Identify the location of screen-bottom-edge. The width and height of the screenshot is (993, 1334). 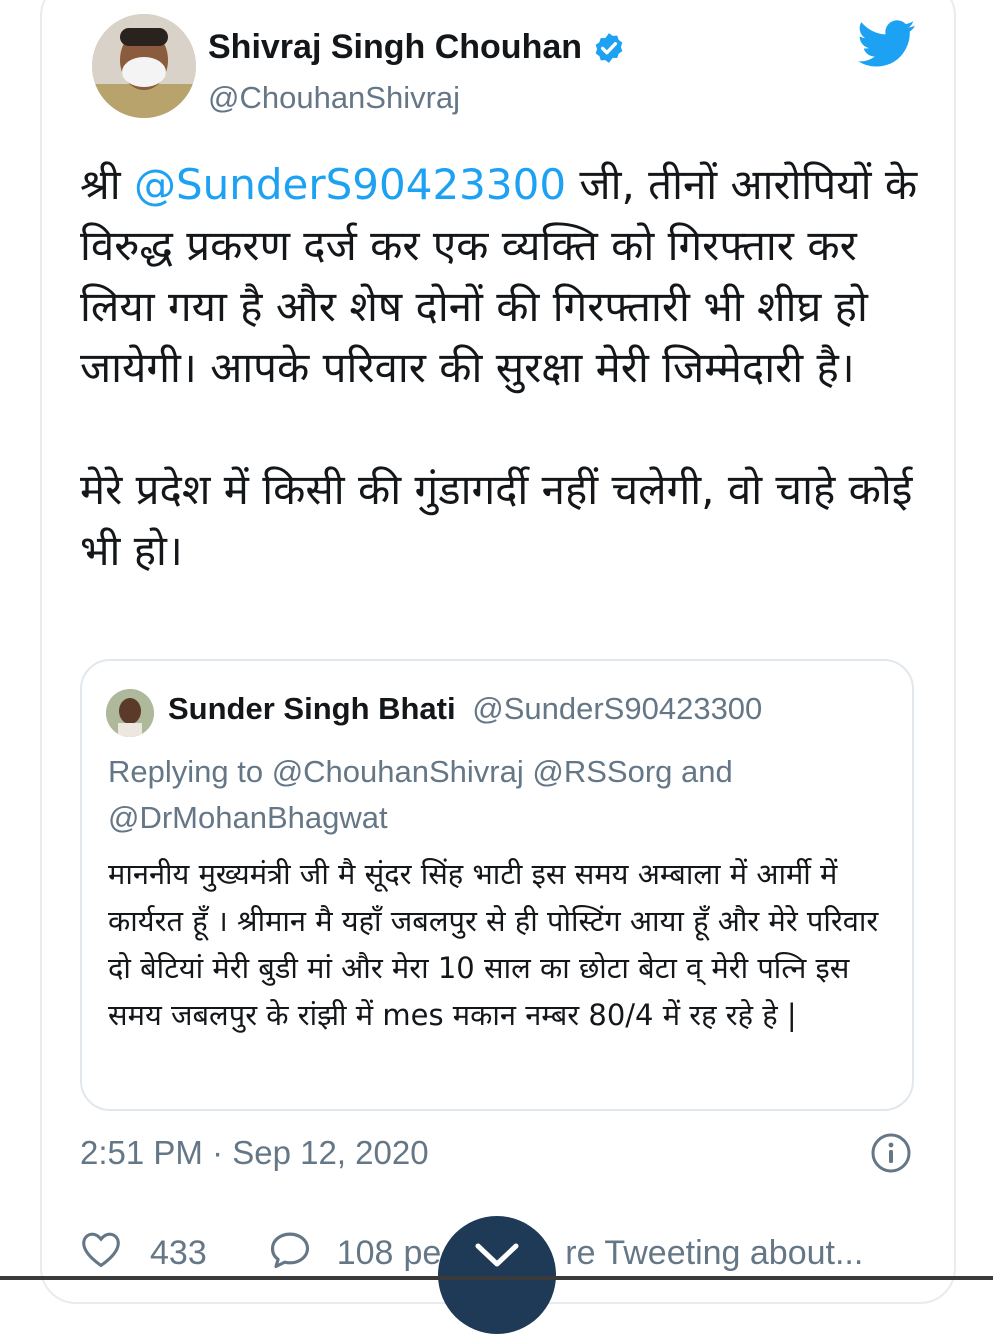
(496, 1278).